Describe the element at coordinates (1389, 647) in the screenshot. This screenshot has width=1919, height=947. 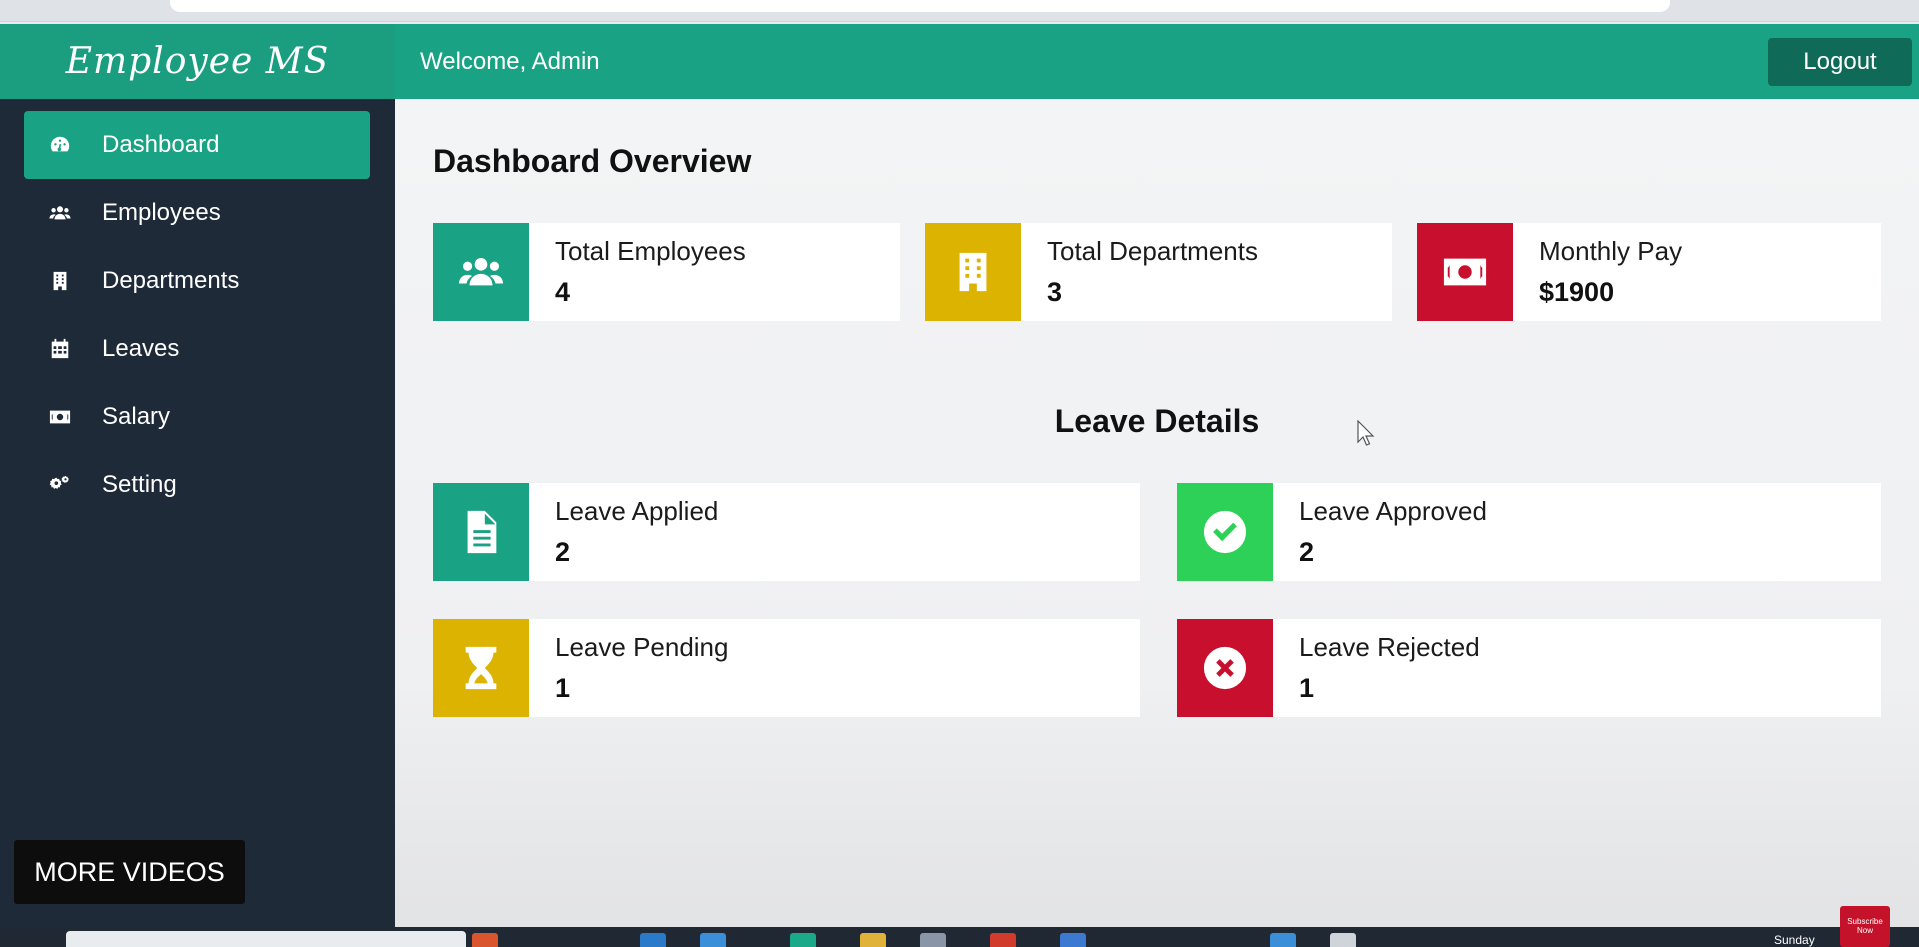
I see `card-label: Leave Rejected` at that location.